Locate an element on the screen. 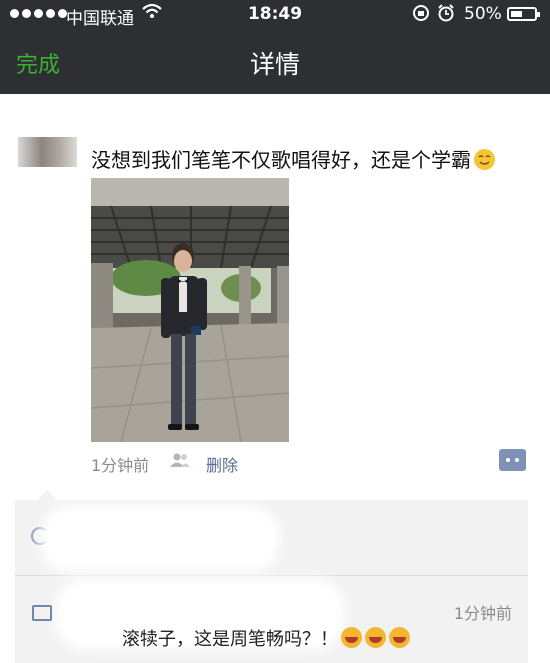  comment-text: 滚犊子，这是周笔畅吗？！ is located at coordinates (230, 639).